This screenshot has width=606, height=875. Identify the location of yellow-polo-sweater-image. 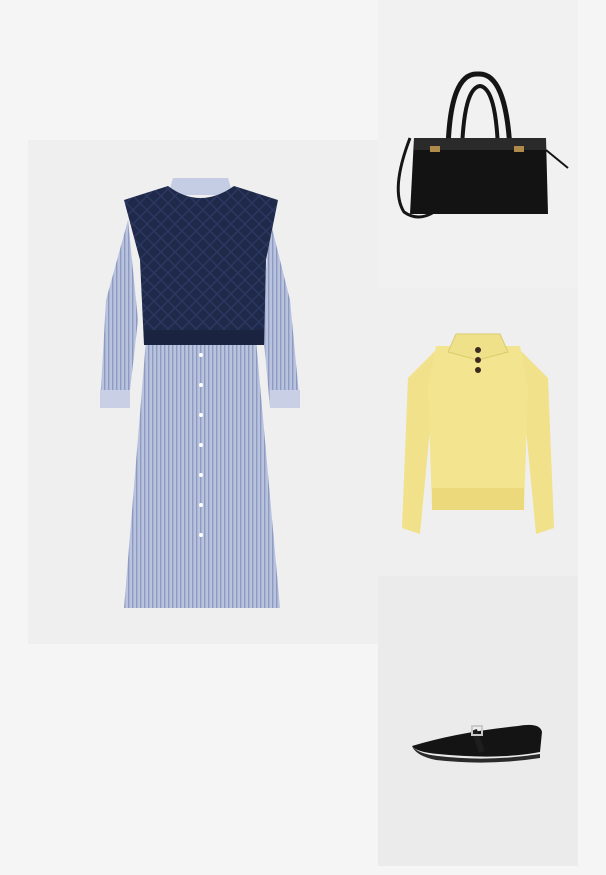
(478, 432).